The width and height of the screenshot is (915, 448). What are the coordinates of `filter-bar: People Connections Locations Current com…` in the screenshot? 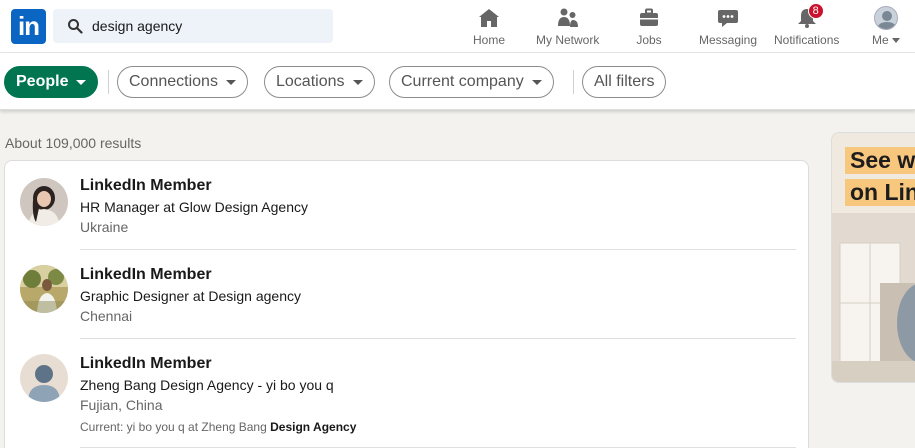 It's located at (457, 81).